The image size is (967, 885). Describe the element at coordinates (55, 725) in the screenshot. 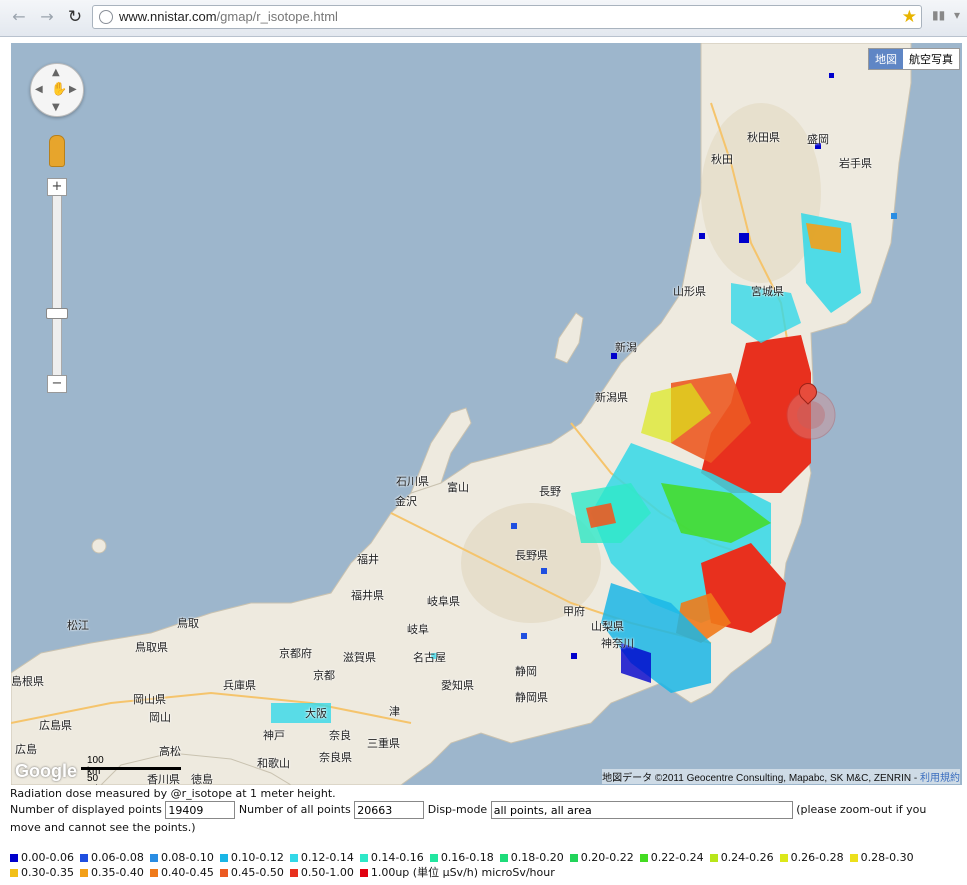

I see `map-label: 広島県` at that location.